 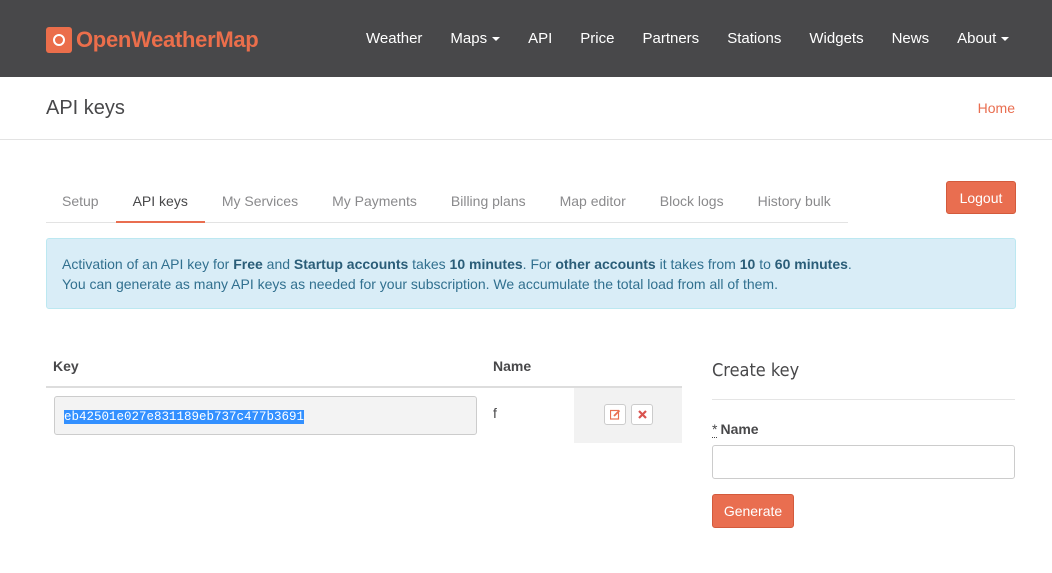 I want to click on alert-text: to, so click(x=765, y=264).